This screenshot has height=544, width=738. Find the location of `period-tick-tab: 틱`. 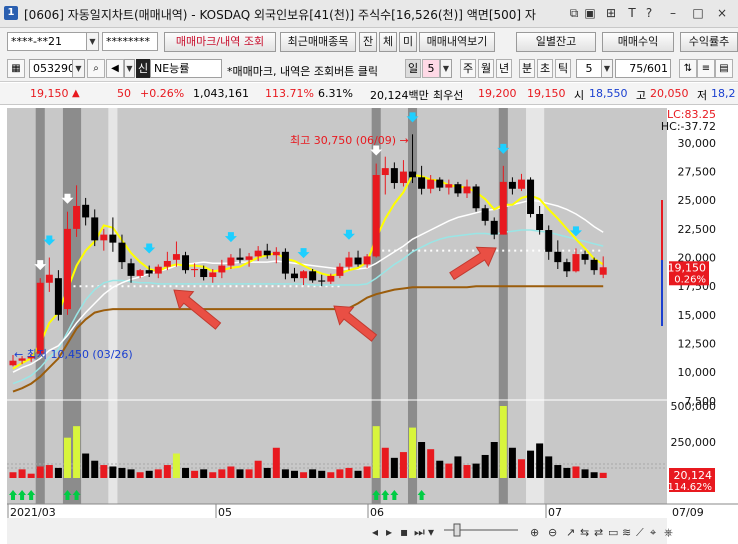

period-tick-tab: 틱 is located at coordinates (563, 68).